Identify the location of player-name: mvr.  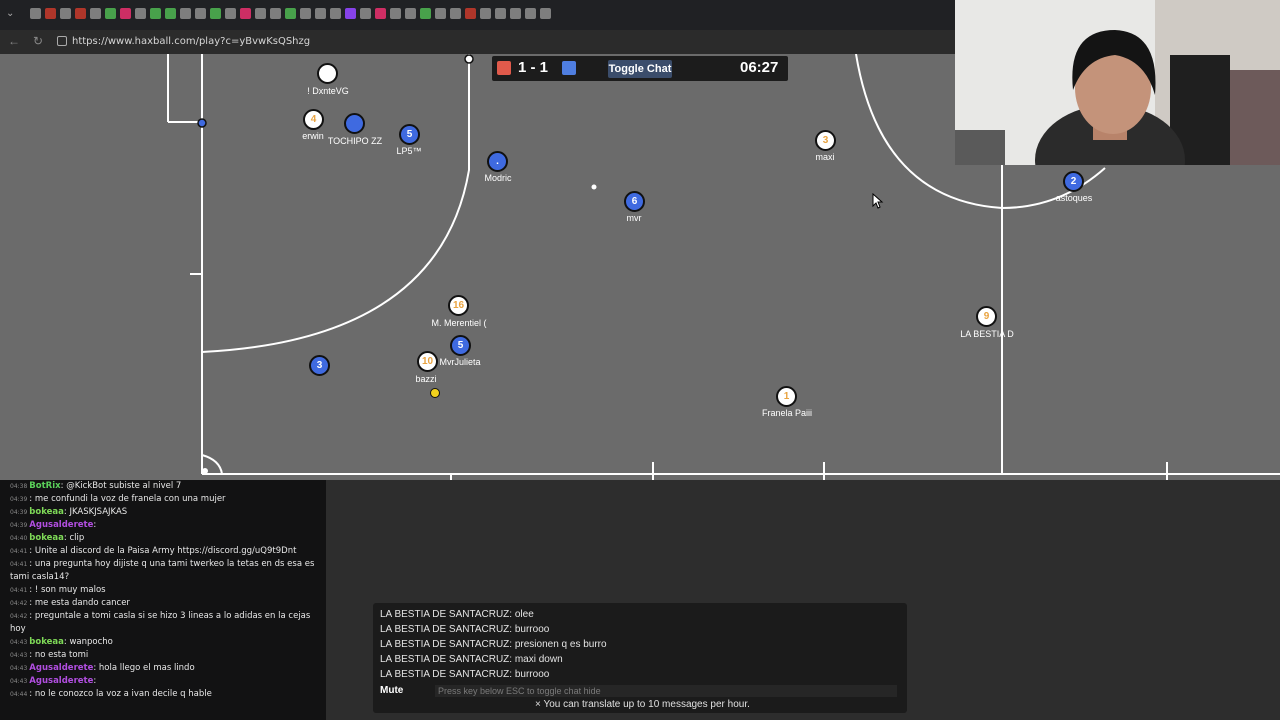
(634, 218).